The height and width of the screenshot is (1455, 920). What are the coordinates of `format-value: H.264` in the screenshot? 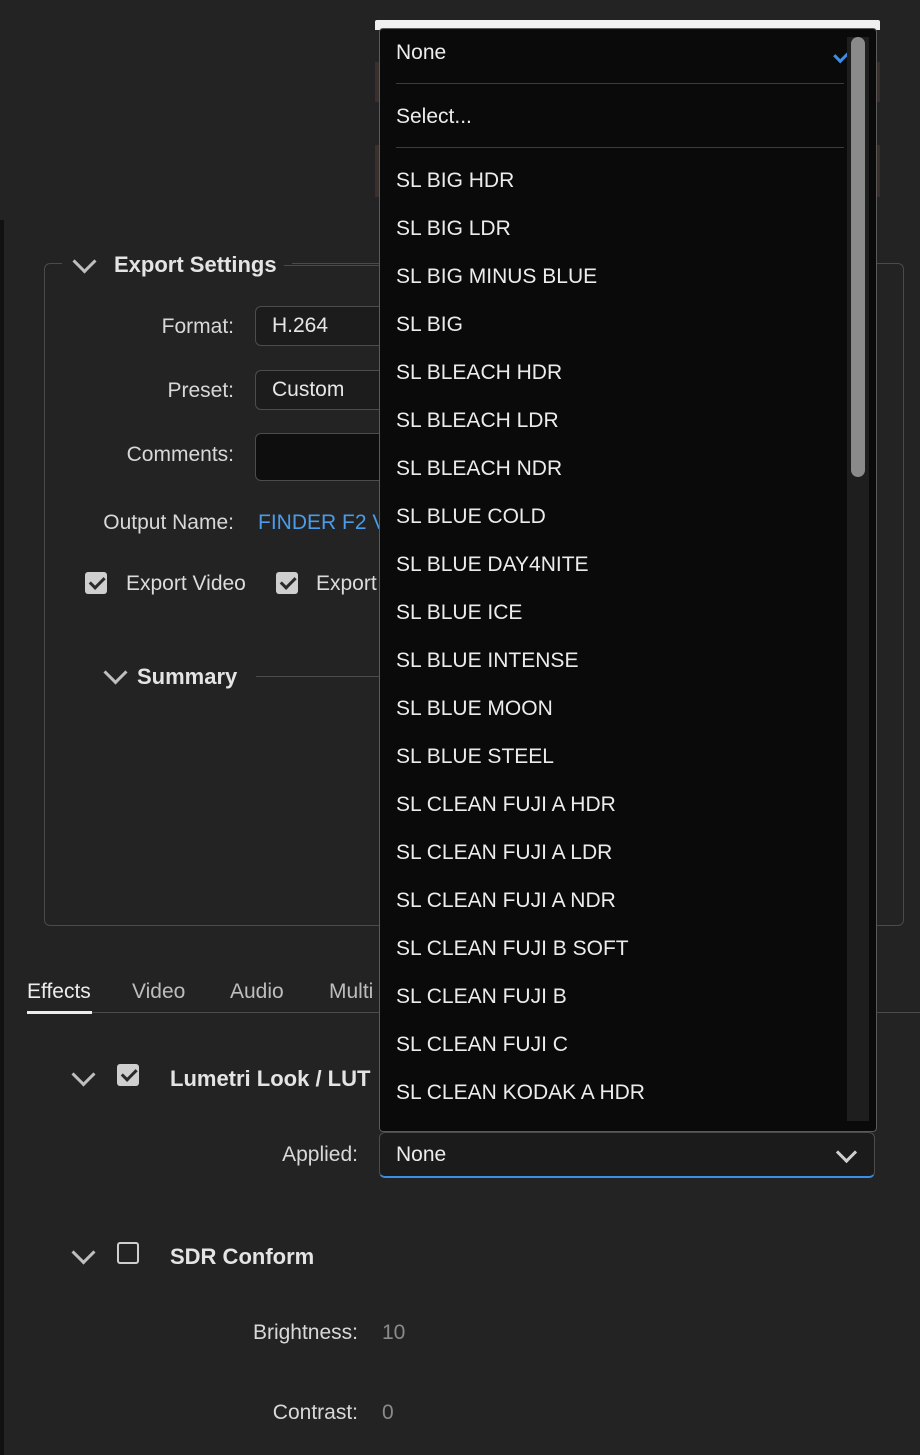 It's located at (300, 325).